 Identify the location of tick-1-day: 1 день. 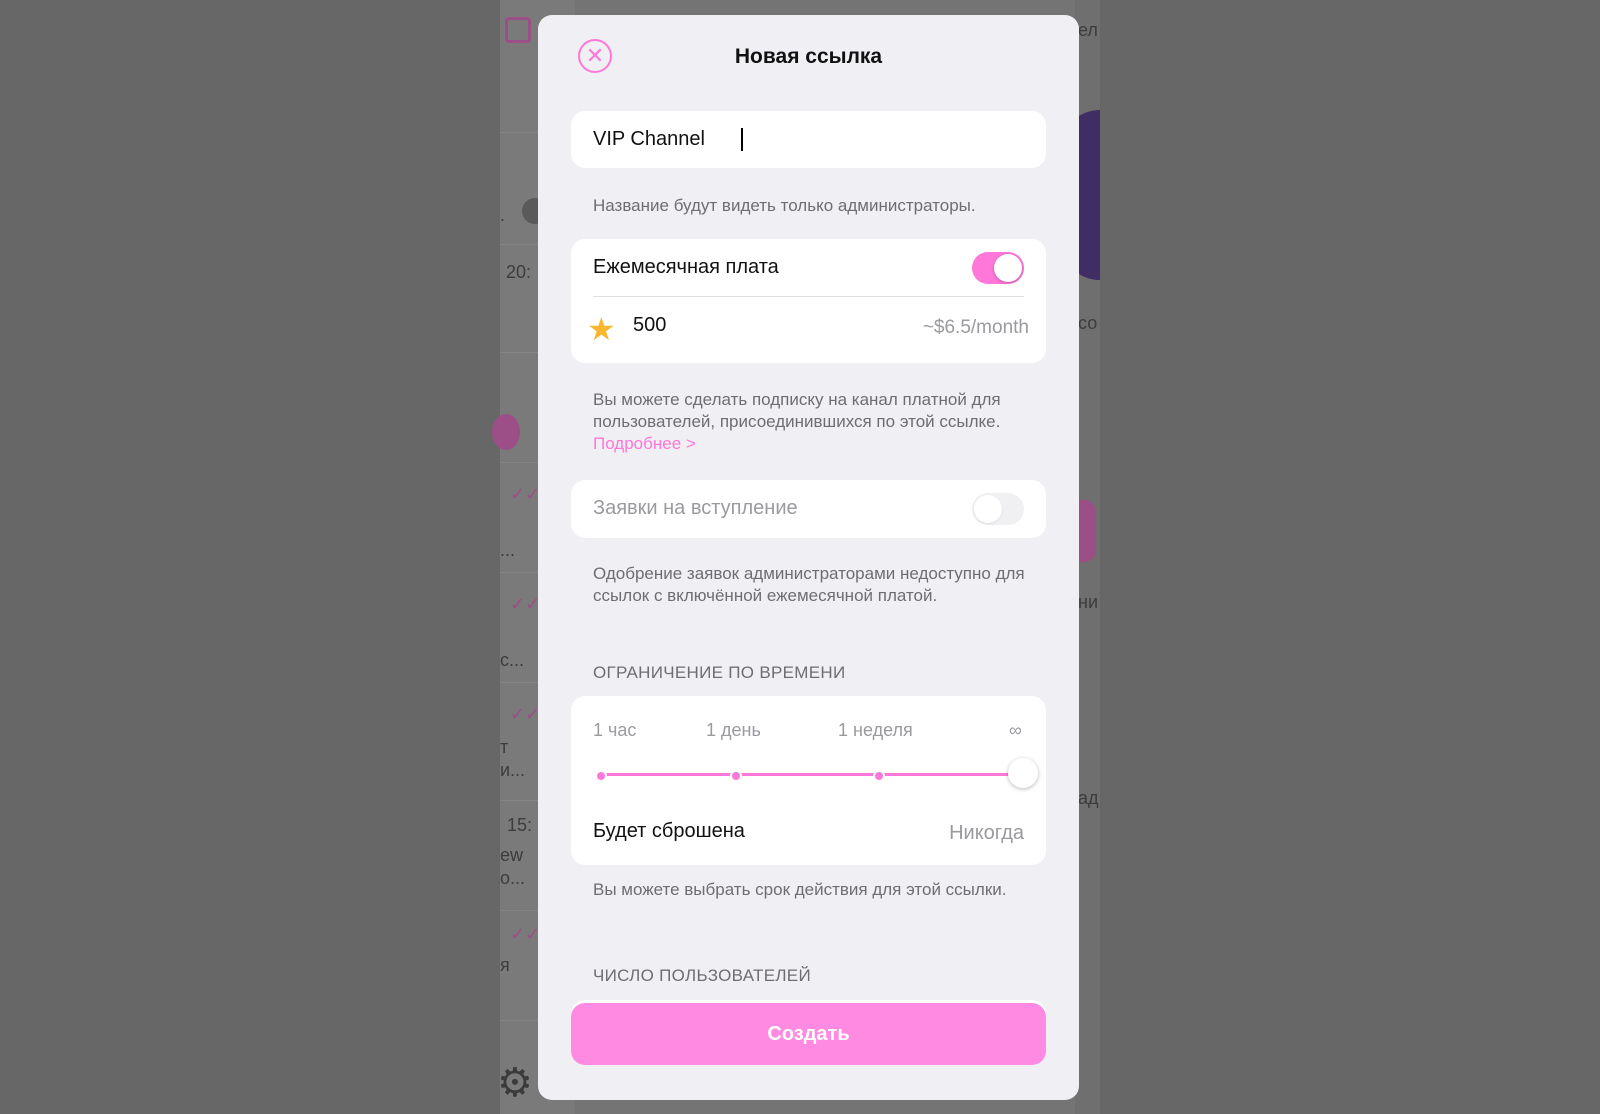
(733, 730).